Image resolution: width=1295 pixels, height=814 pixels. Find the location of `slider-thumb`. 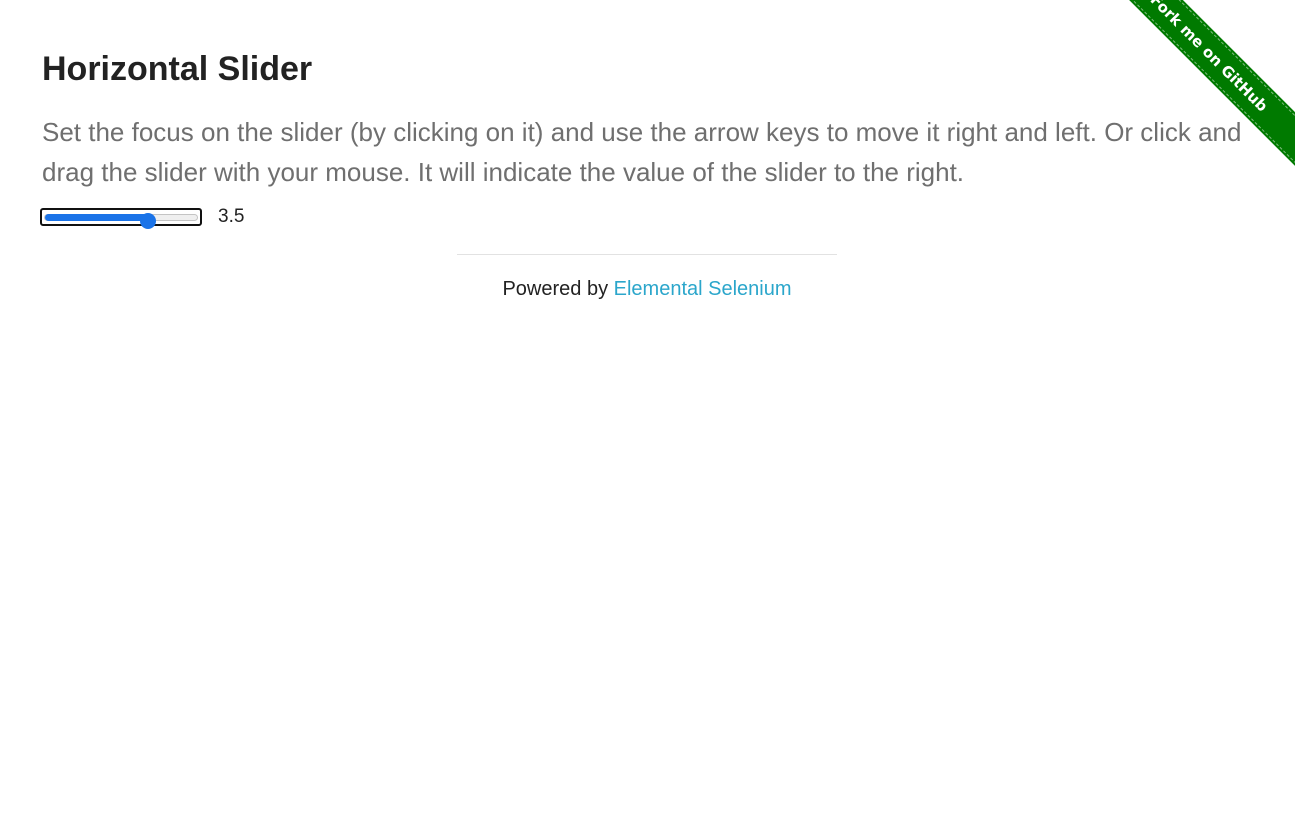

slider-thumb is located at coordinates (148, 221).